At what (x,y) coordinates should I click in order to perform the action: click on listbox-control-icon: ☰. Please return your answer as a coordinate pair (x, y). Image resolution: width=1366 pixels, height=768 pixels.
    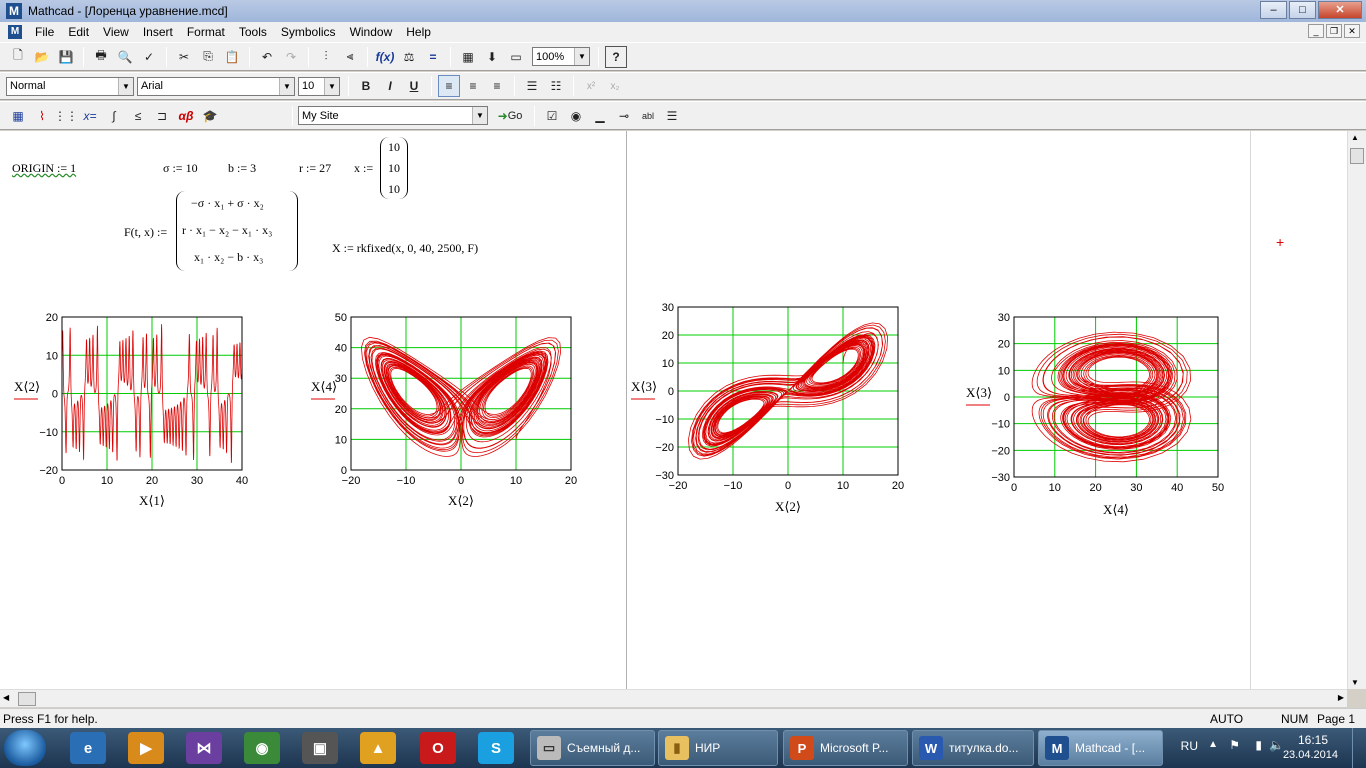
    Looking at the image, I should click on (672, 116).